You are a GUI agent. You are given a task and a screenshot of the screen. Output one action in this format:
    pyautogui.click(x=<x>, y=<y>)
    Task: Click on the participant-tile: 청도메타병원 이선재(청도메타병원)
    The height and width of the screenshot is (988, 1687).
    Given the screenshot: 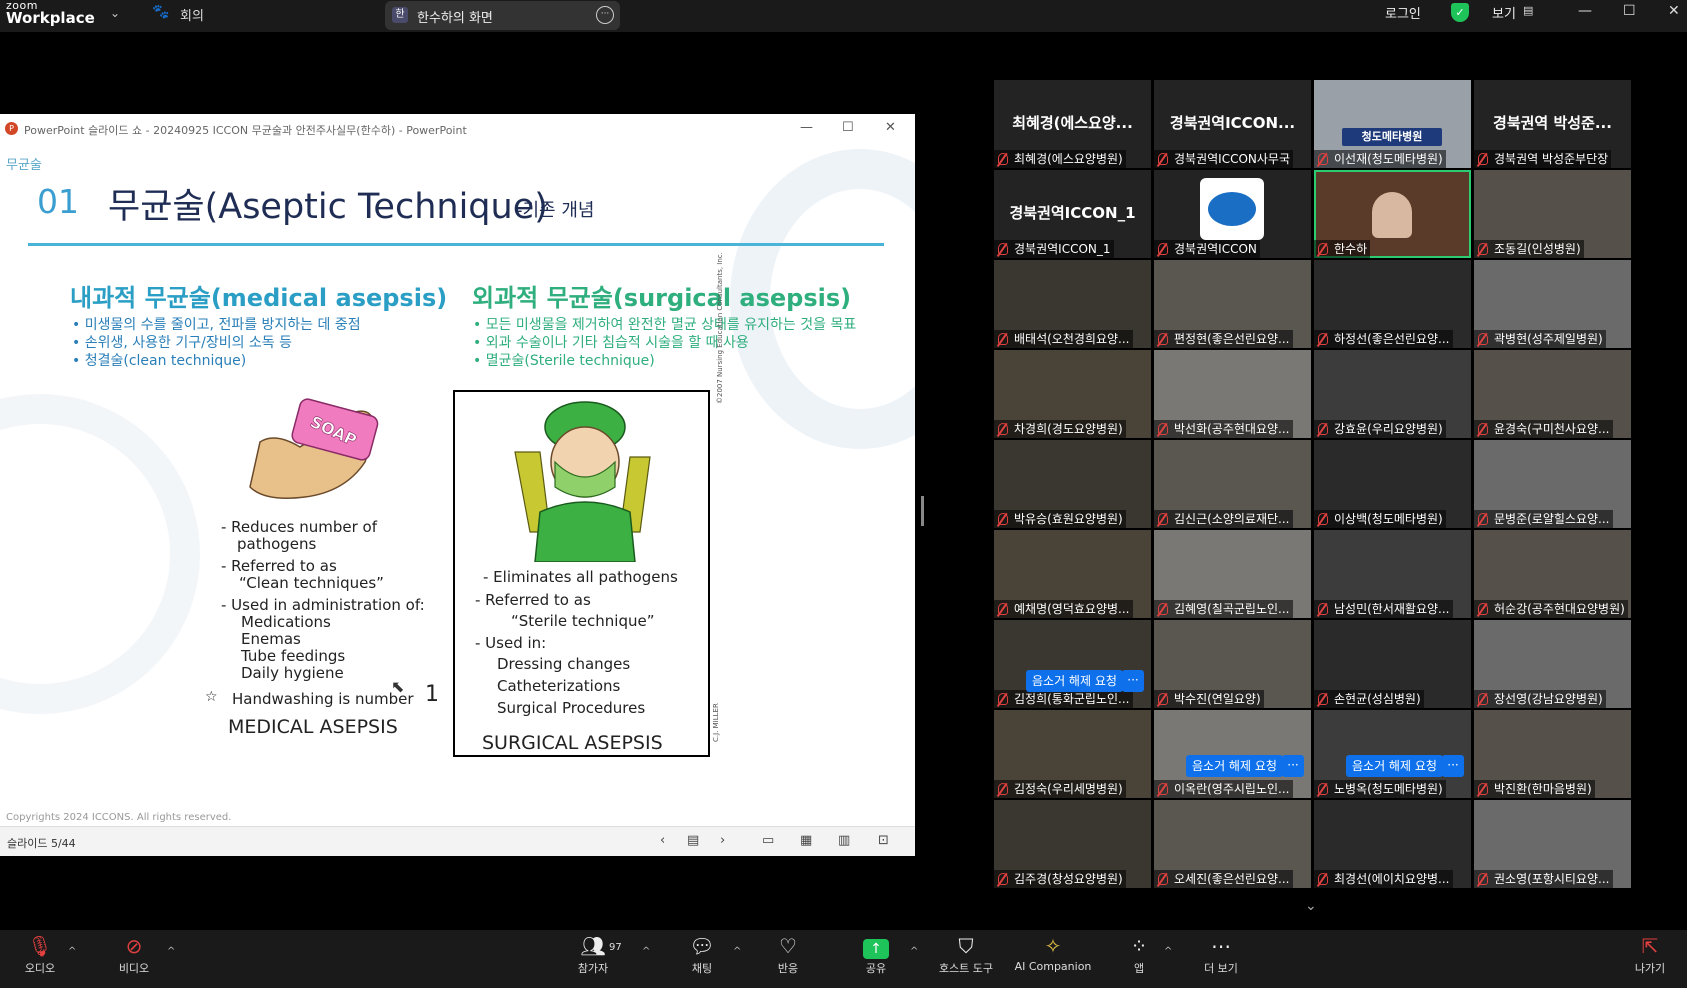 What is the action you would take?
    pyautogui.click(x=1392, y=124)
    